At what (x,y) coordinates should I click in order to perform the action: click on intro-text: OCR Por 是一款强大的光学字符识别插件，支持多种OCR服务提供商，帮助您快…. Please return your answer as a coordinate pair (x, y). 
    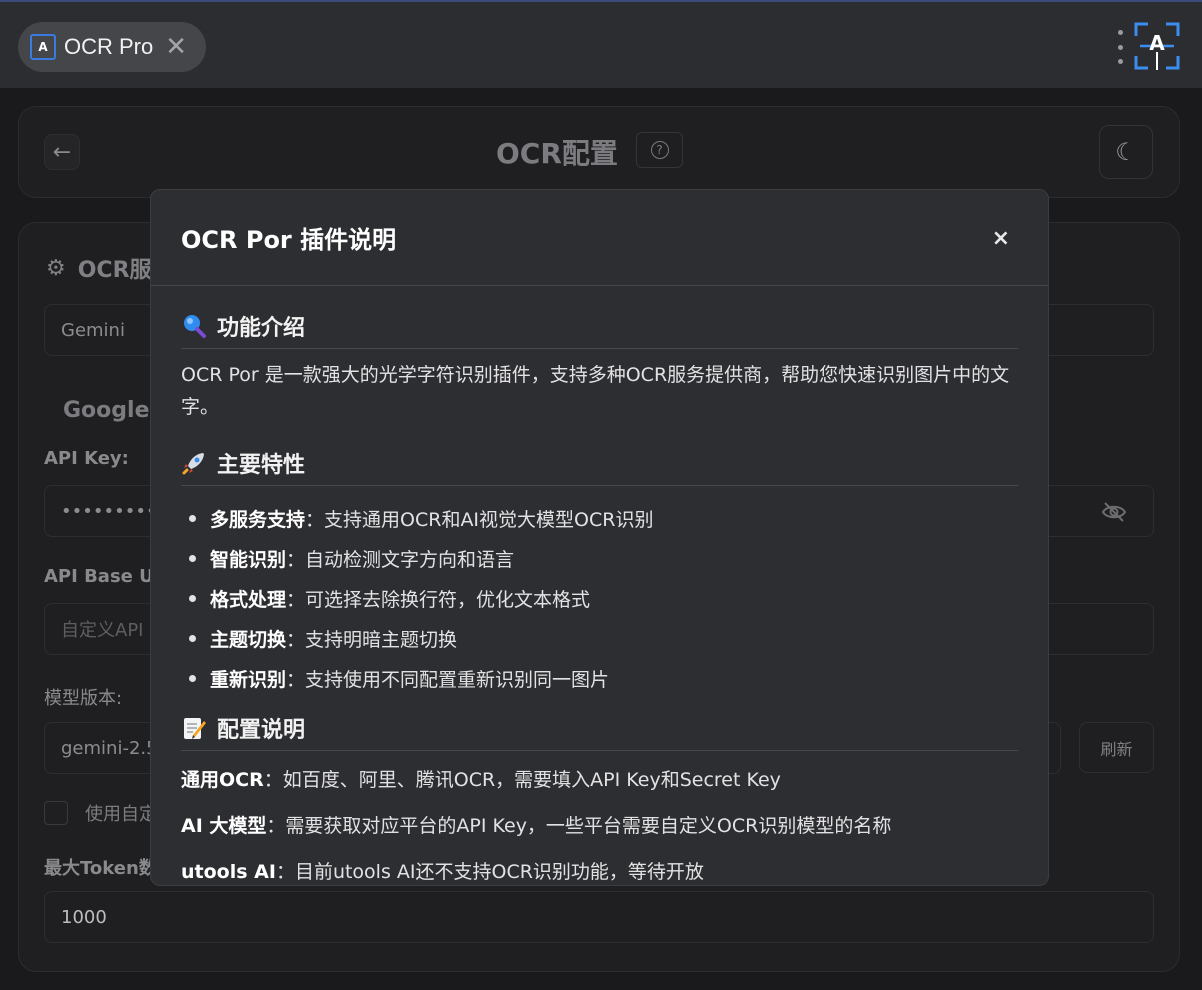
    Looking at the image, I should click on (595, 391).